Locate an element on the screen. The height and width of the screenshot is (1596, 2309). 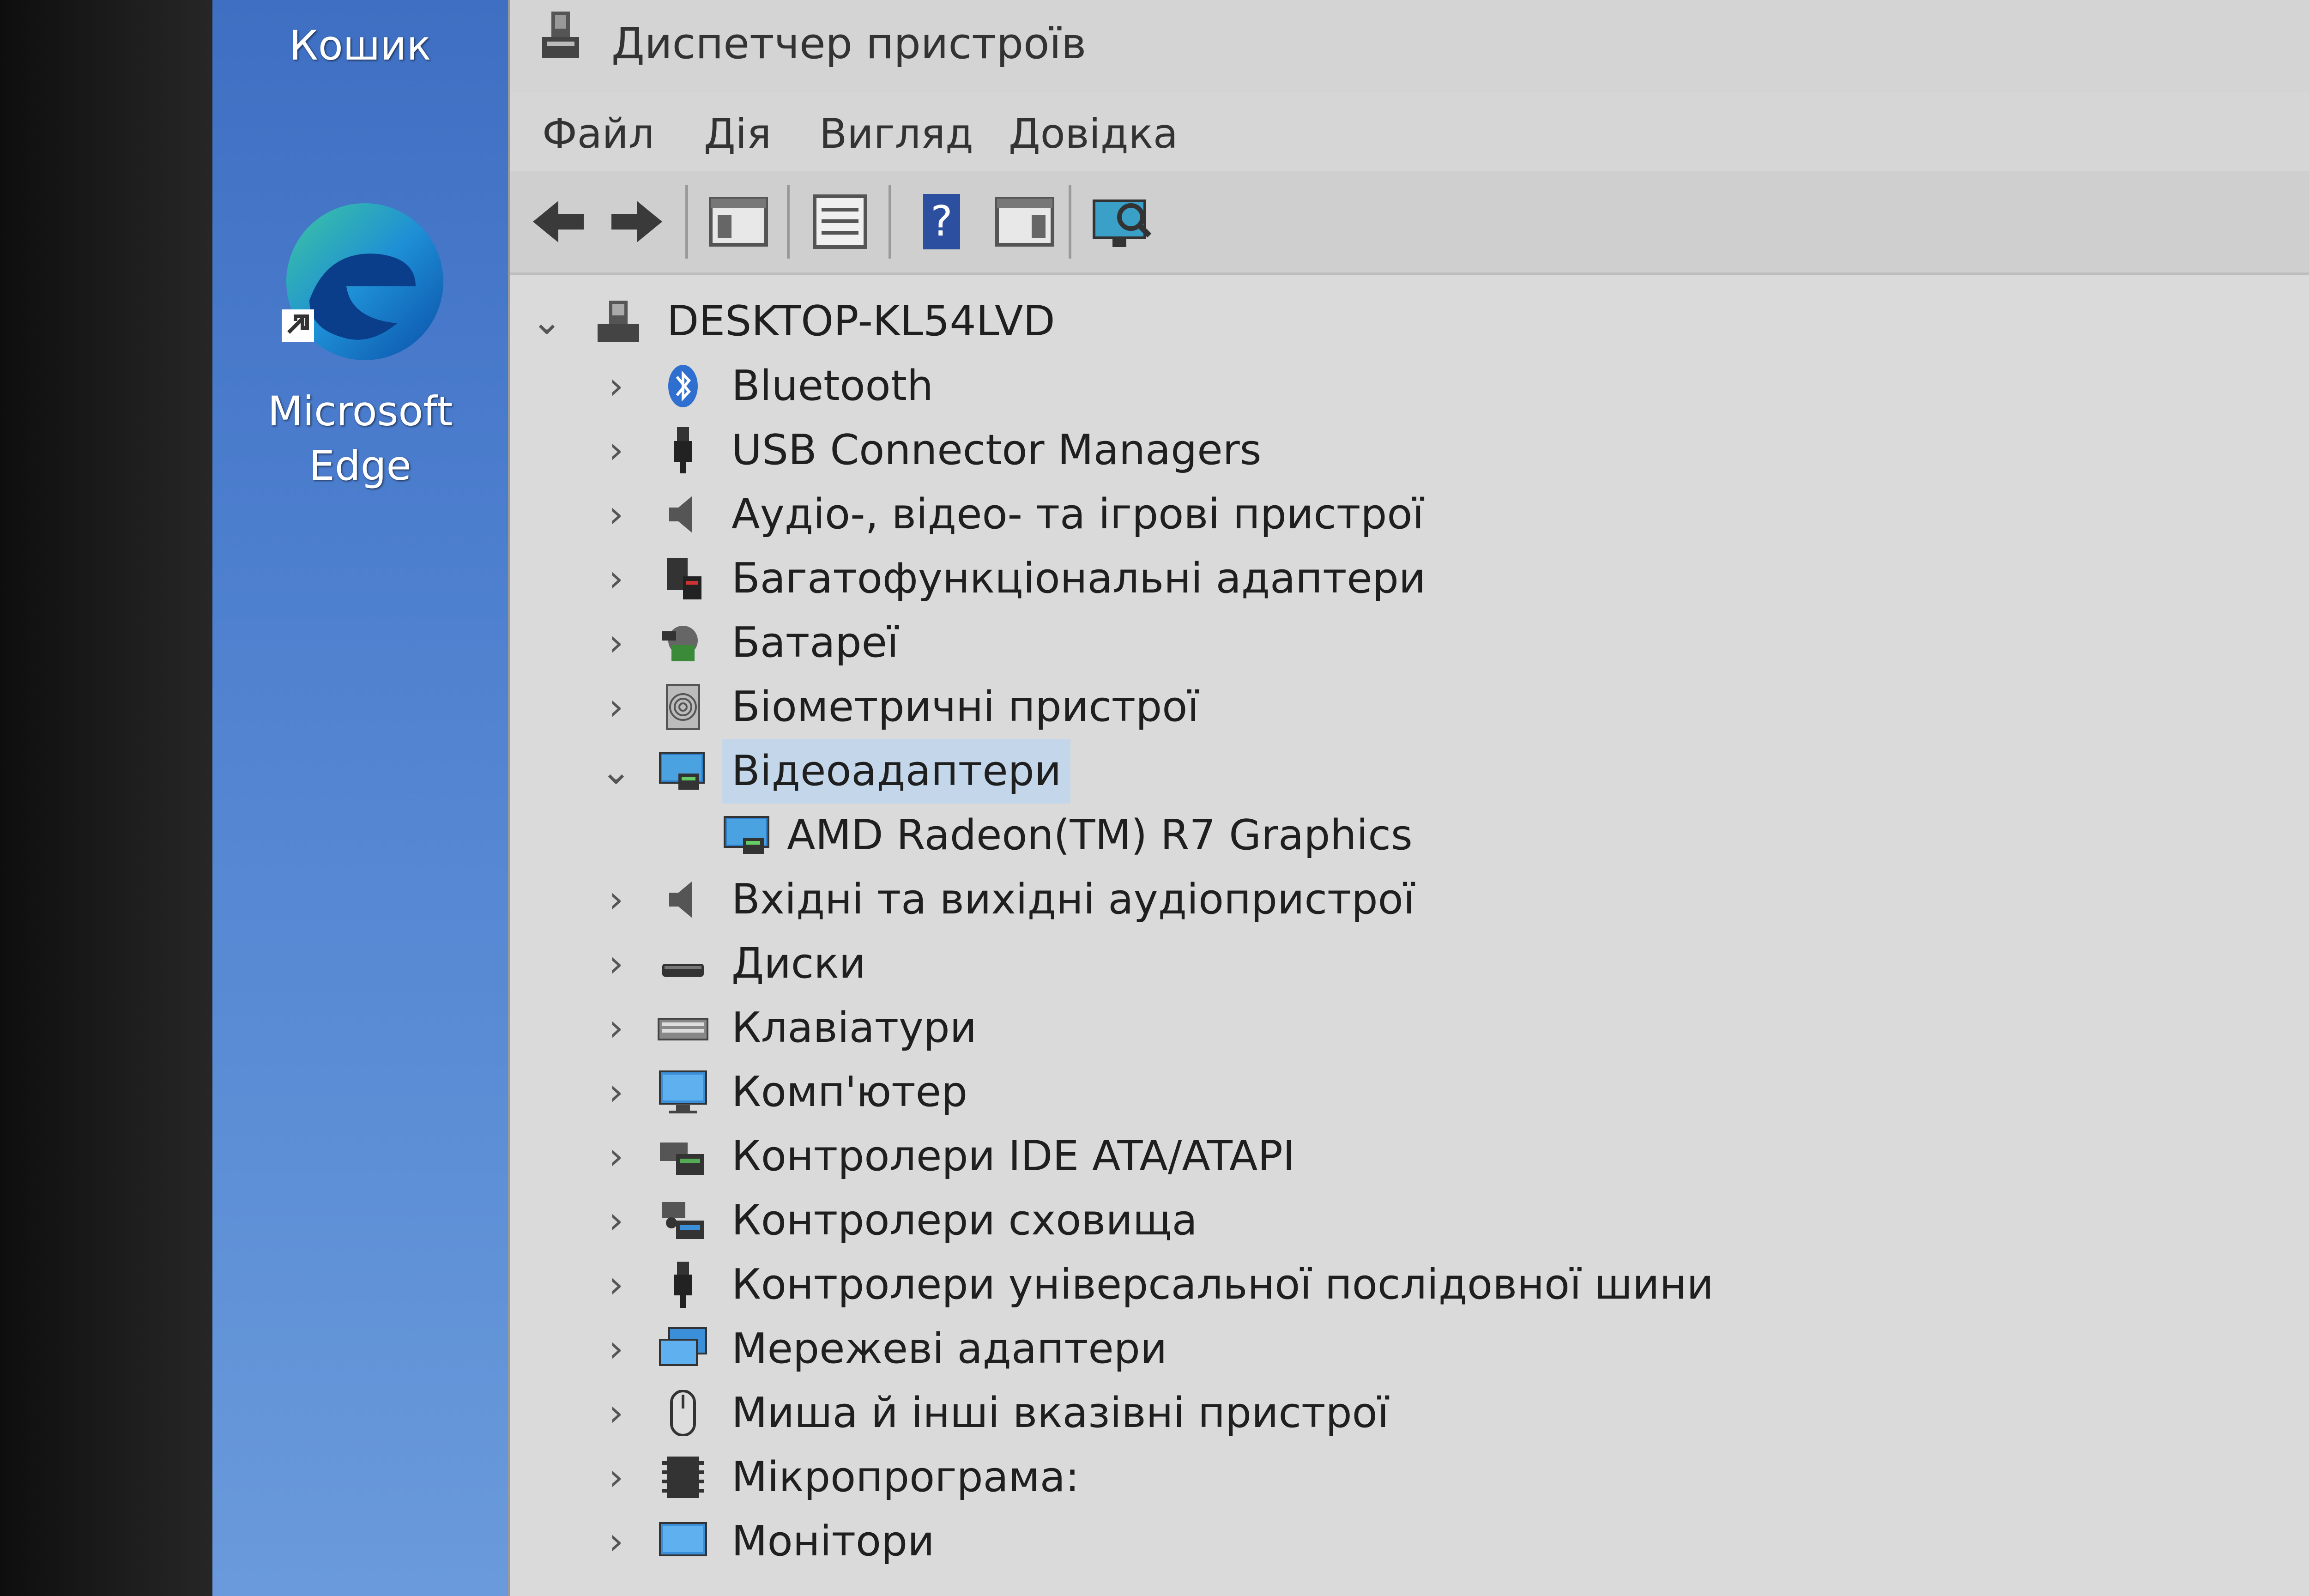
tree-category: › Монітори is located at coordinates (1410, 1541).